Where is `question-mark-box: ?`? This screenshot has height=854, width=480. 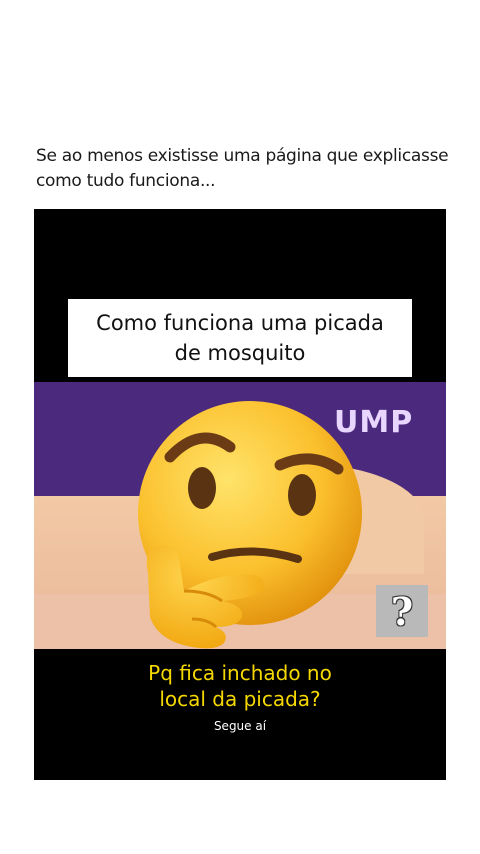 question-mark-box: ? is located at coordinates (402, 611).